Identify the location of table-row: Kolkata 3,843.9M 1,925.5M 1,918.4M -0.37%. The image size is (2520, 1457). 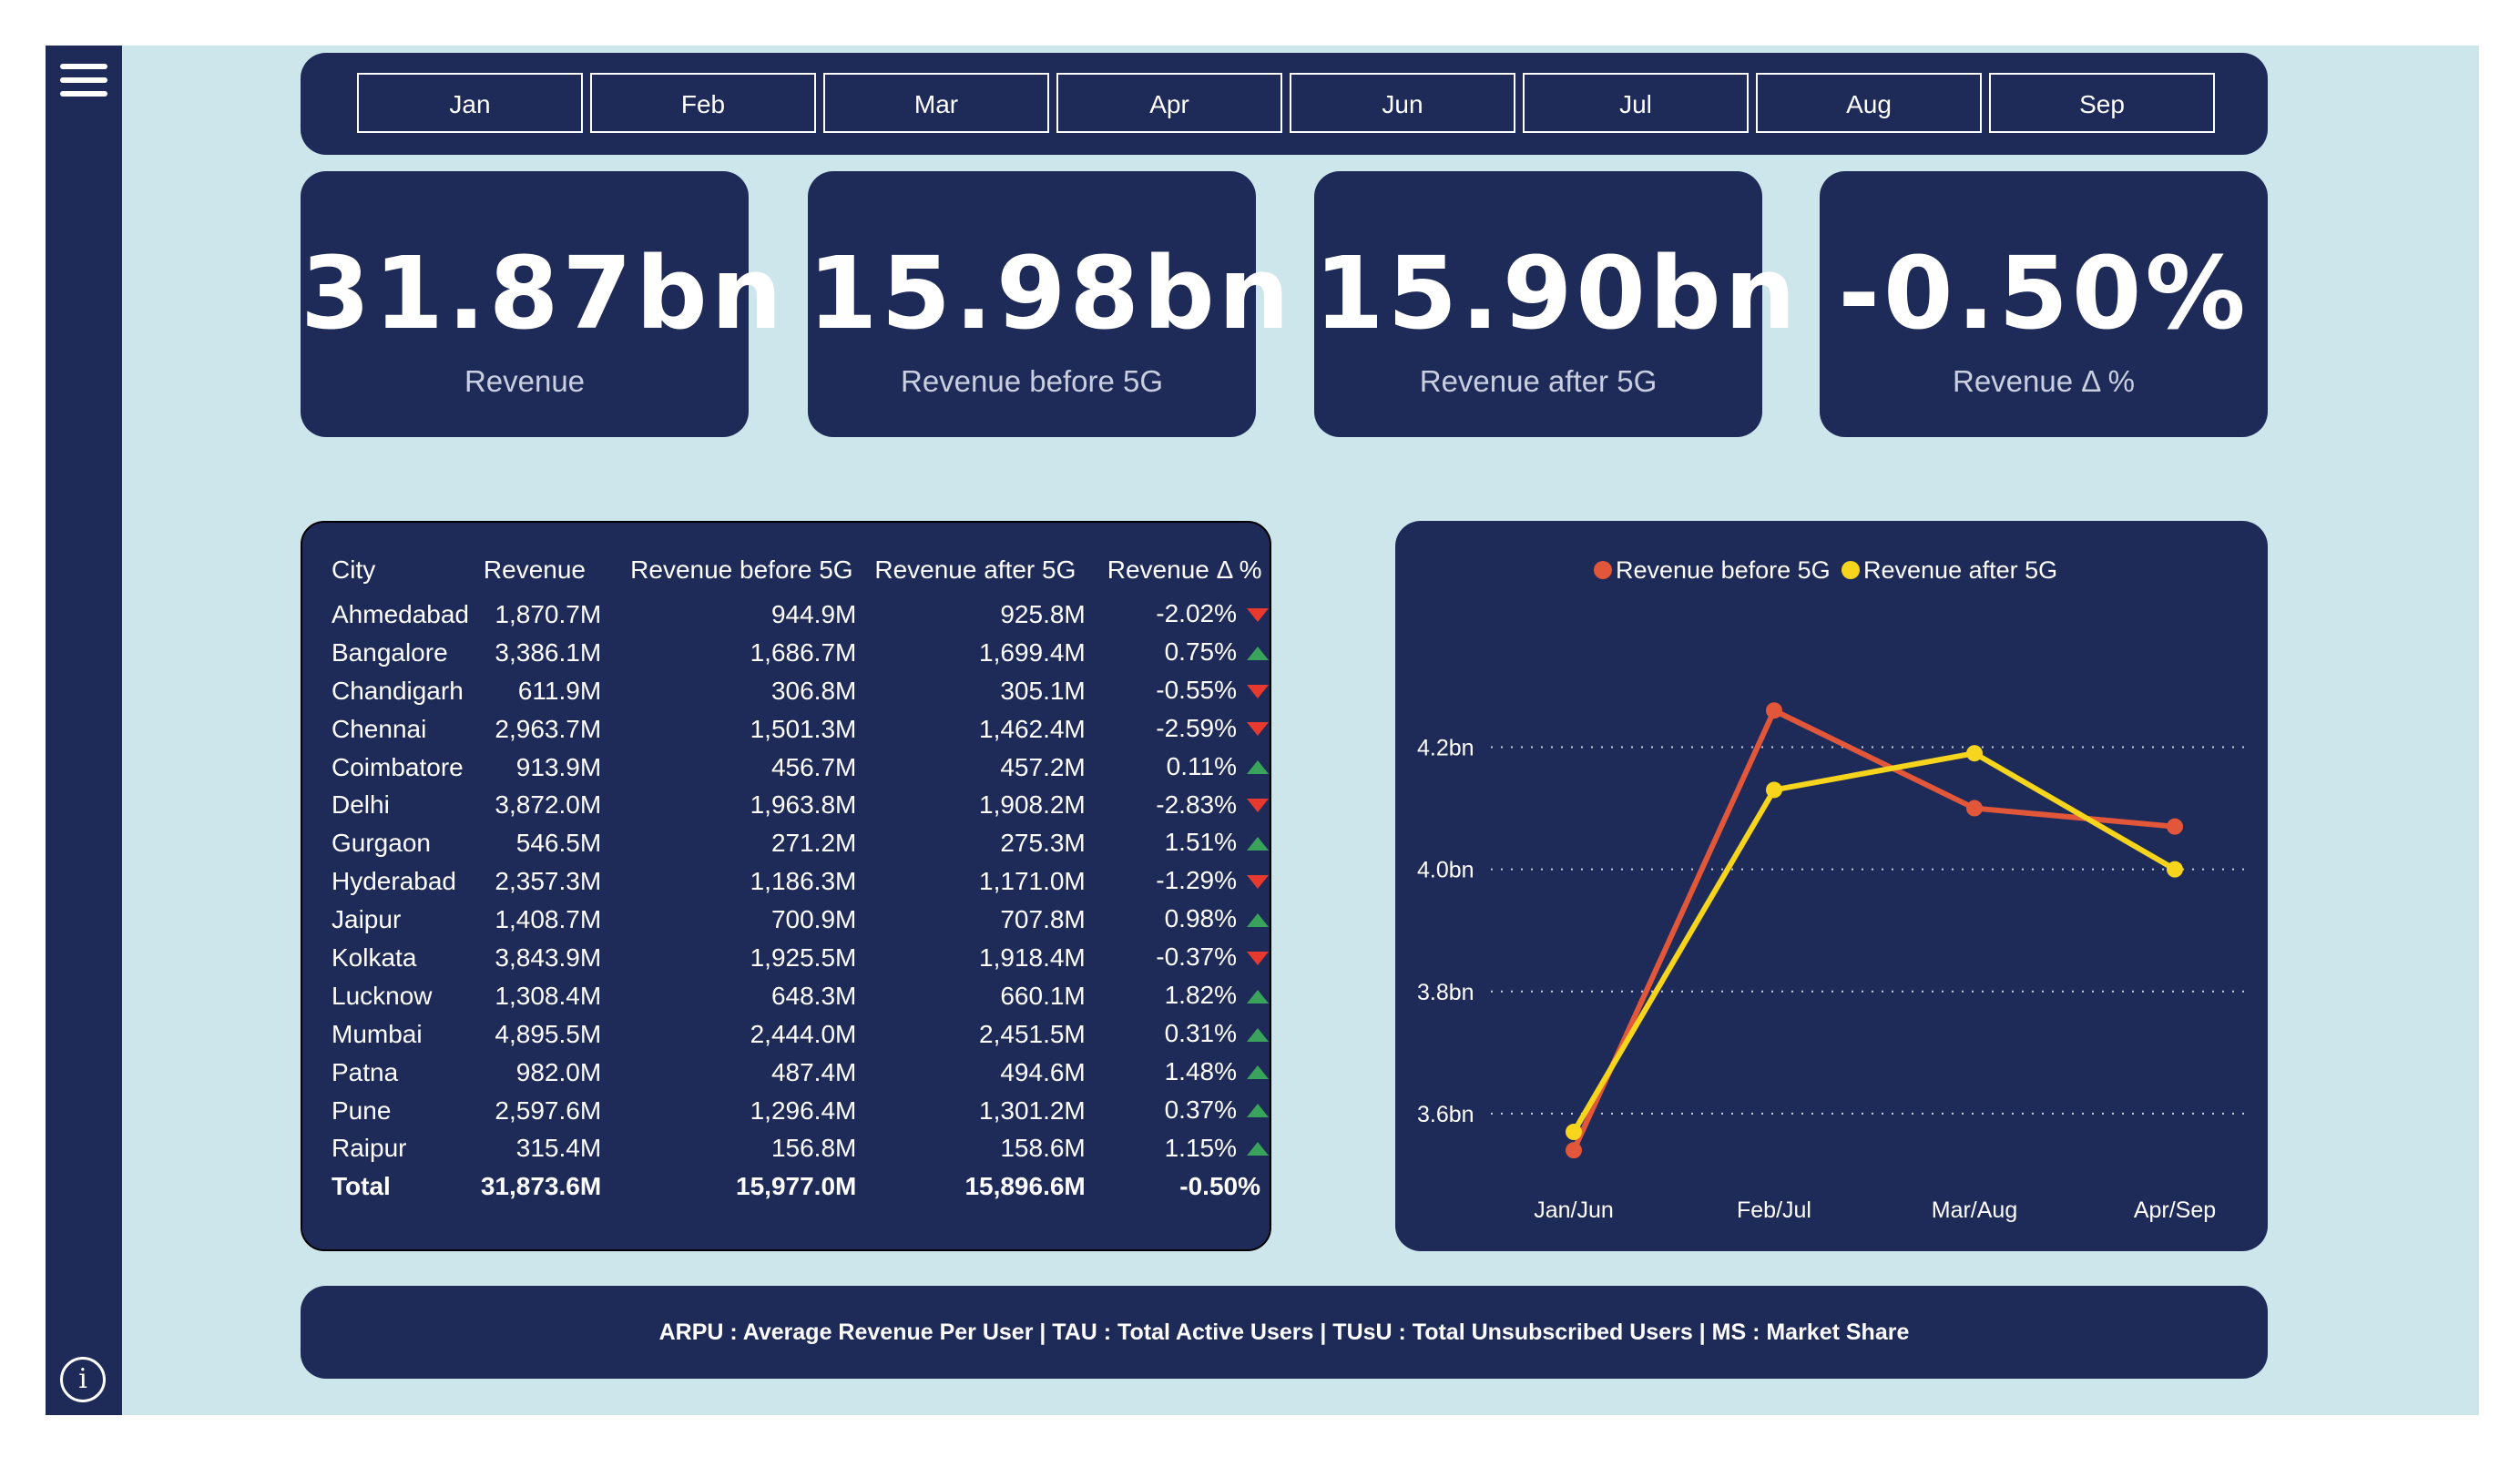
(801, 958).